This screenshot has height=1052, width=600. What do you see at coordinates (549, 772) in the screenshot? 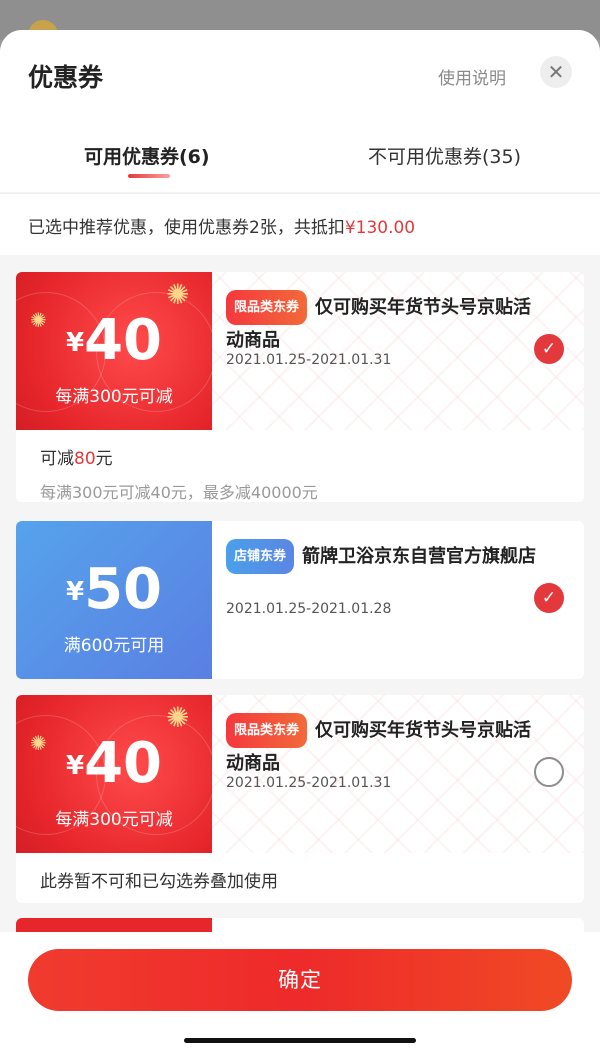
I see `unchecked-radio` at bounding box center [549, 772].